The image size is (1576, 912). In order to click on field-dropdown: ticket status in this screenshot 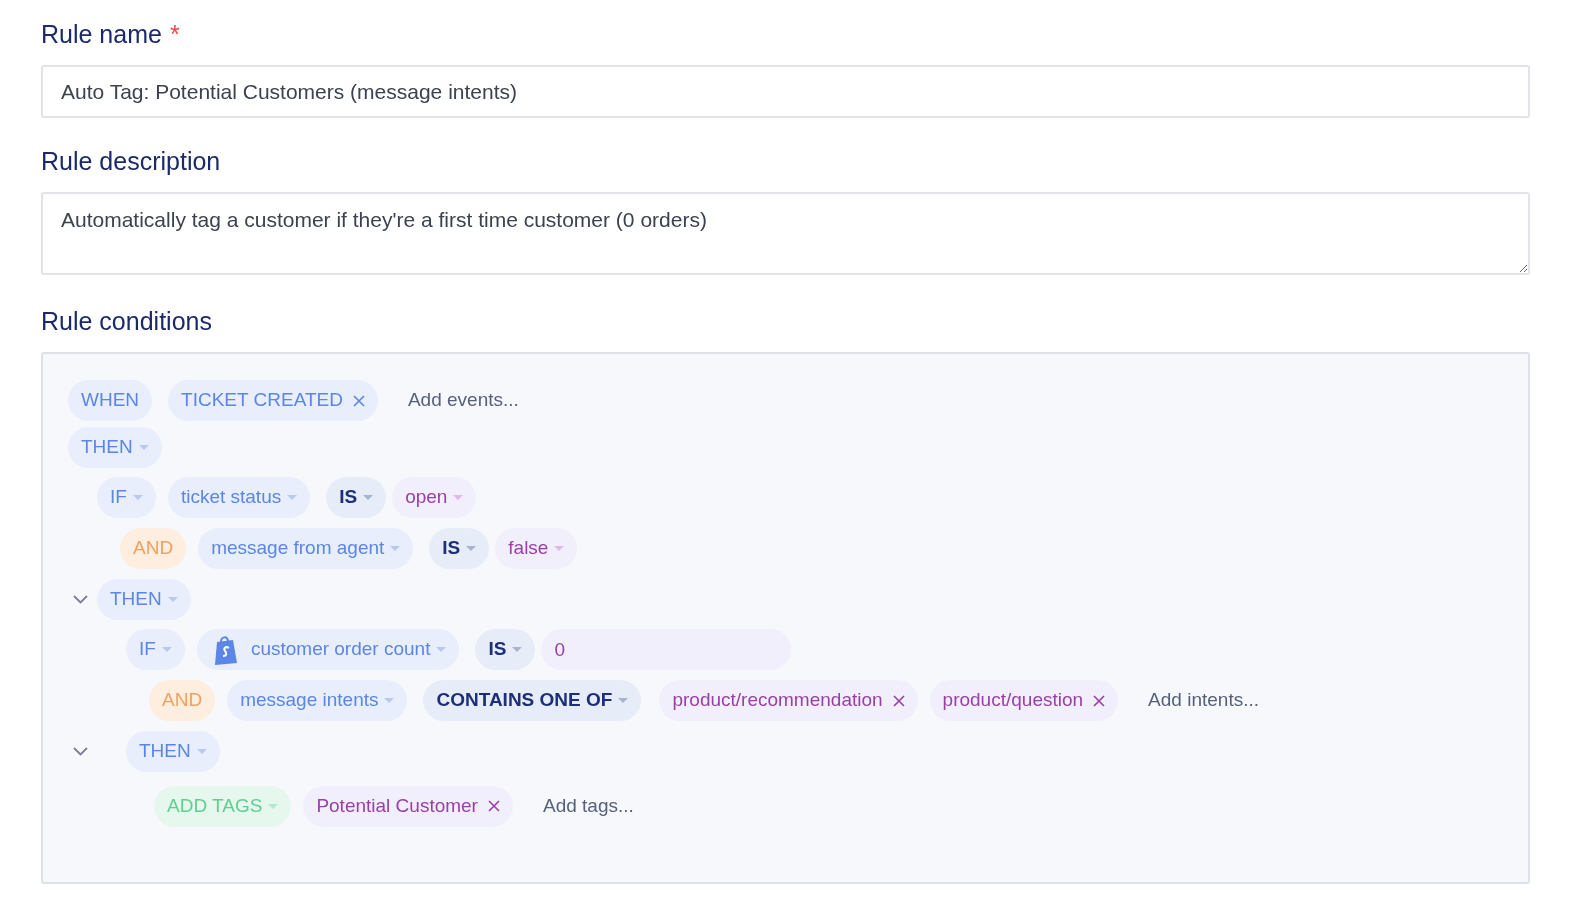, I will do `click(239, 497)`.